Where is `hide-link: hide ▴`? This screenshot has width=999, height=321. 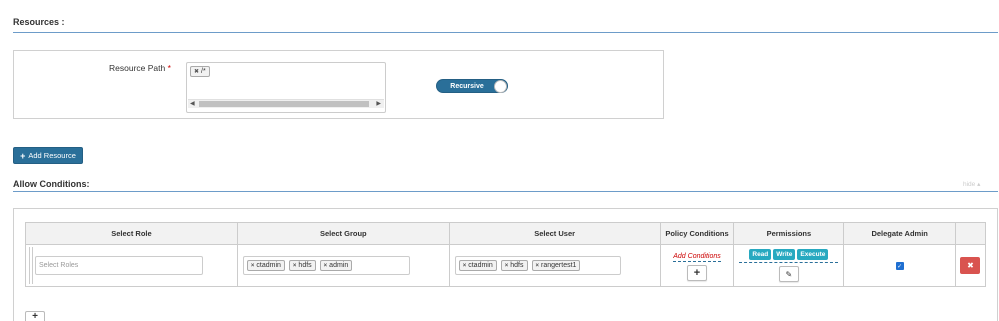
hide-link: hide ▴ is located at coordinates (971, 184).